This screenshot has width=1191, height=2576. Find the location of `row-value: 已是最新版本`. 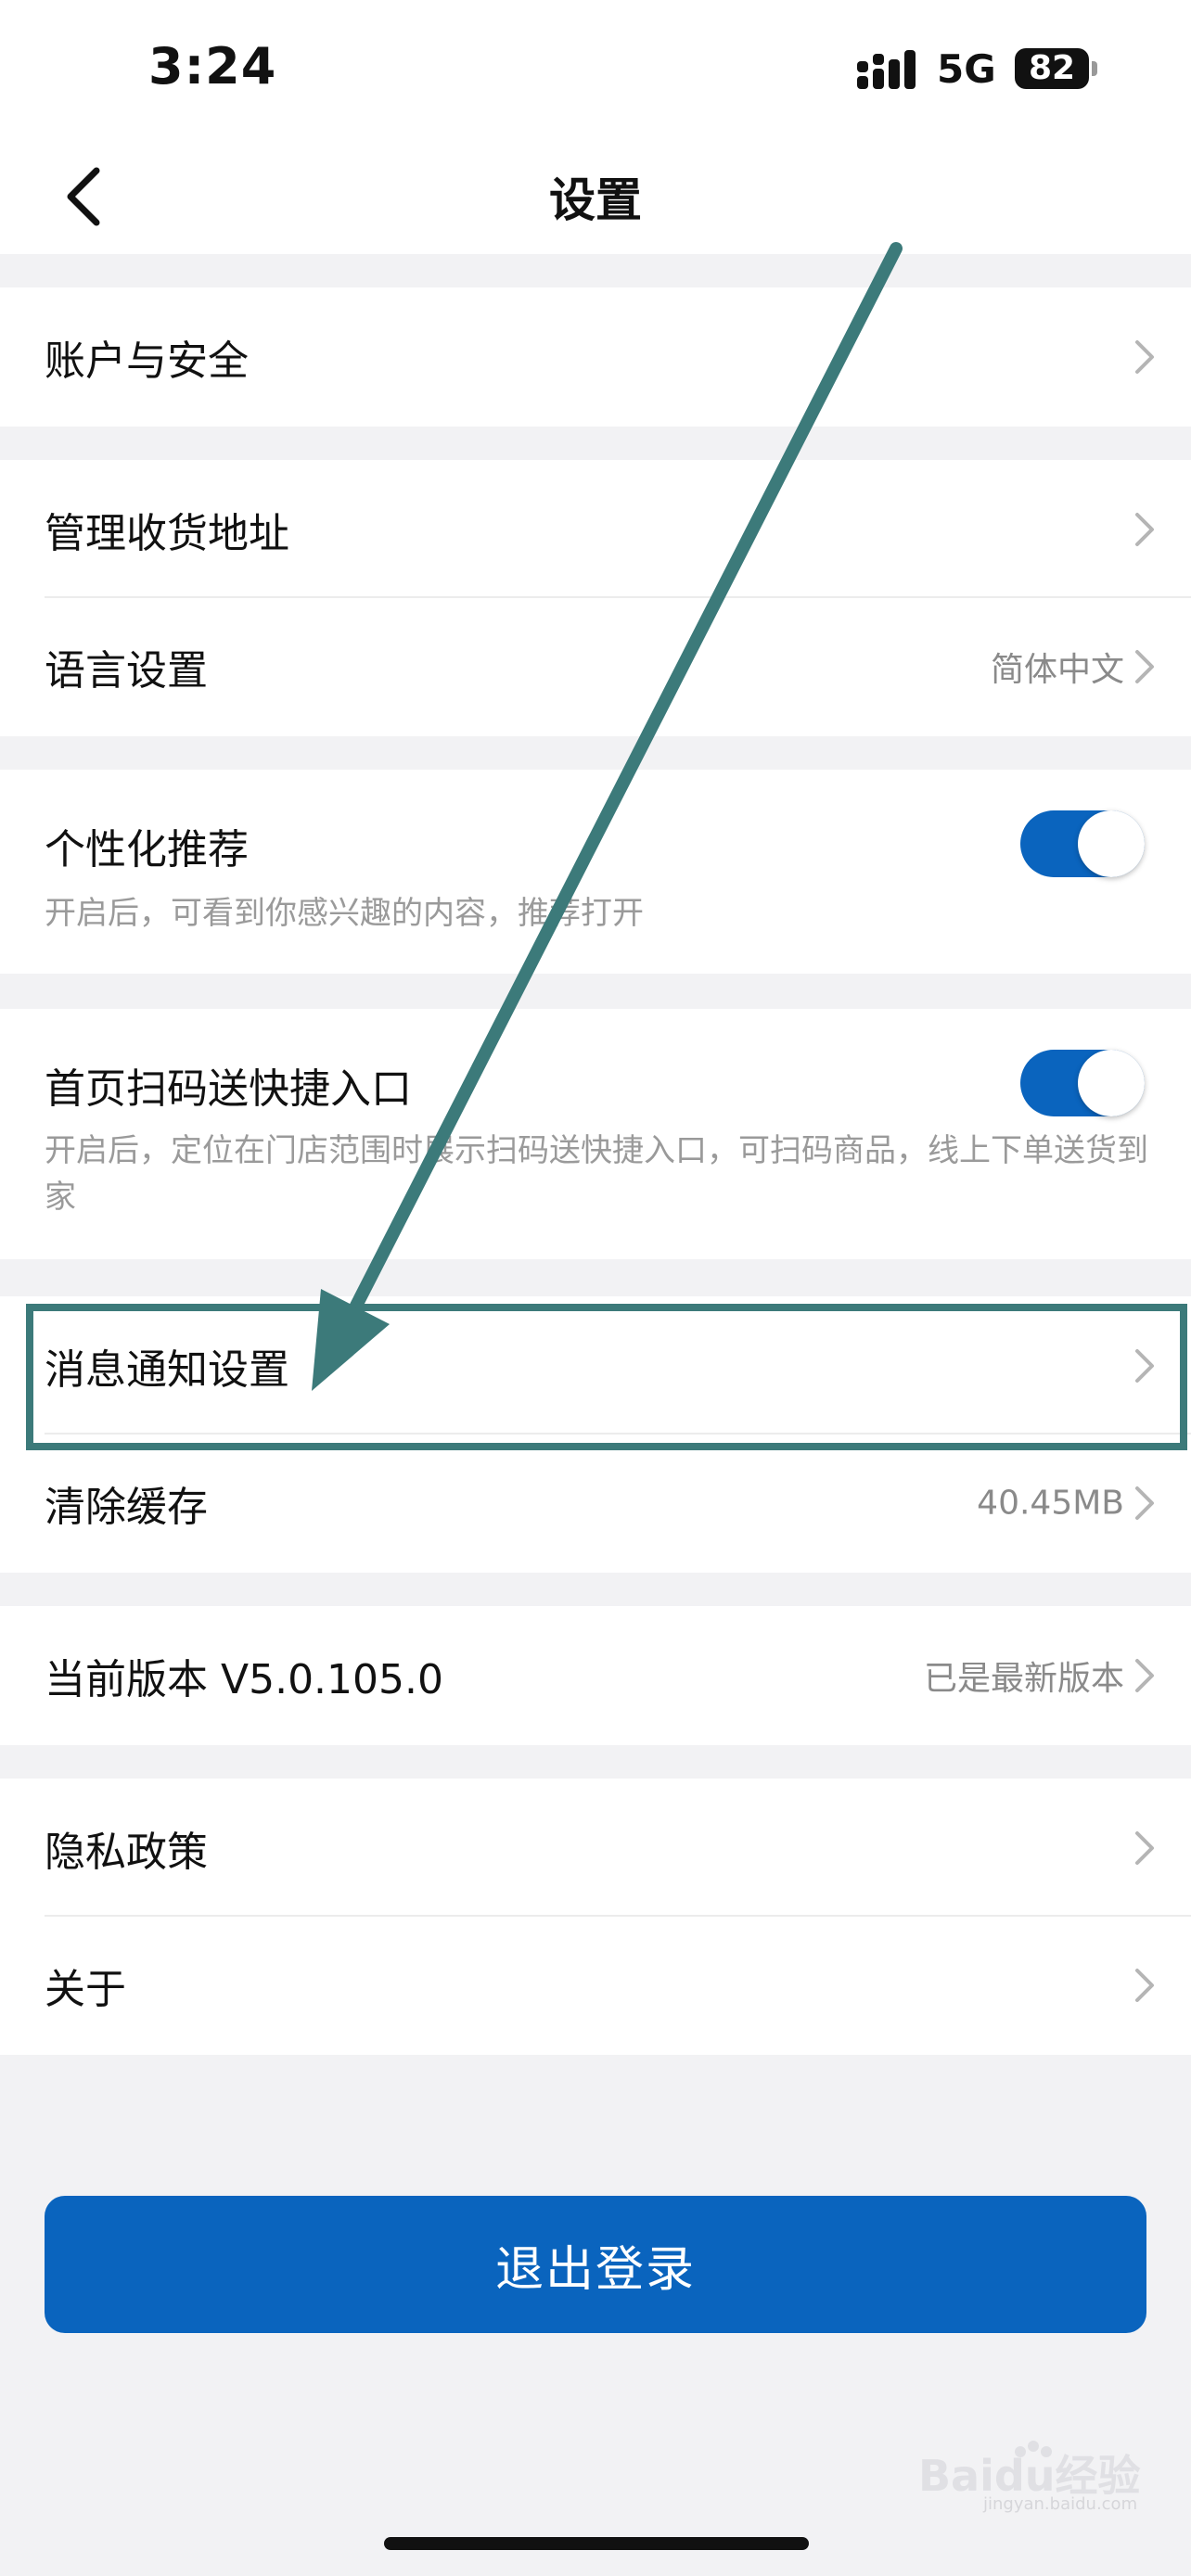

row-value: 已是最新版本 is located at coordinates (1023, 1679).